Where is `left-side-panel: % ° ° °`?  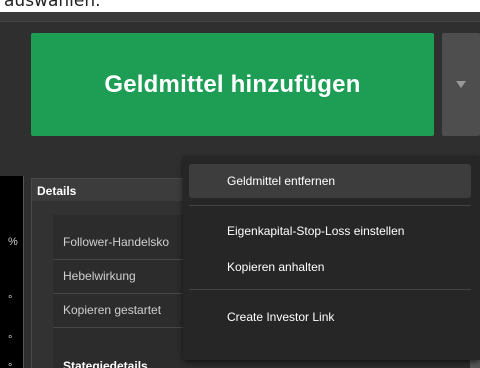
left-side-panel: % ° ° ° is located at coordinates (12, 272).